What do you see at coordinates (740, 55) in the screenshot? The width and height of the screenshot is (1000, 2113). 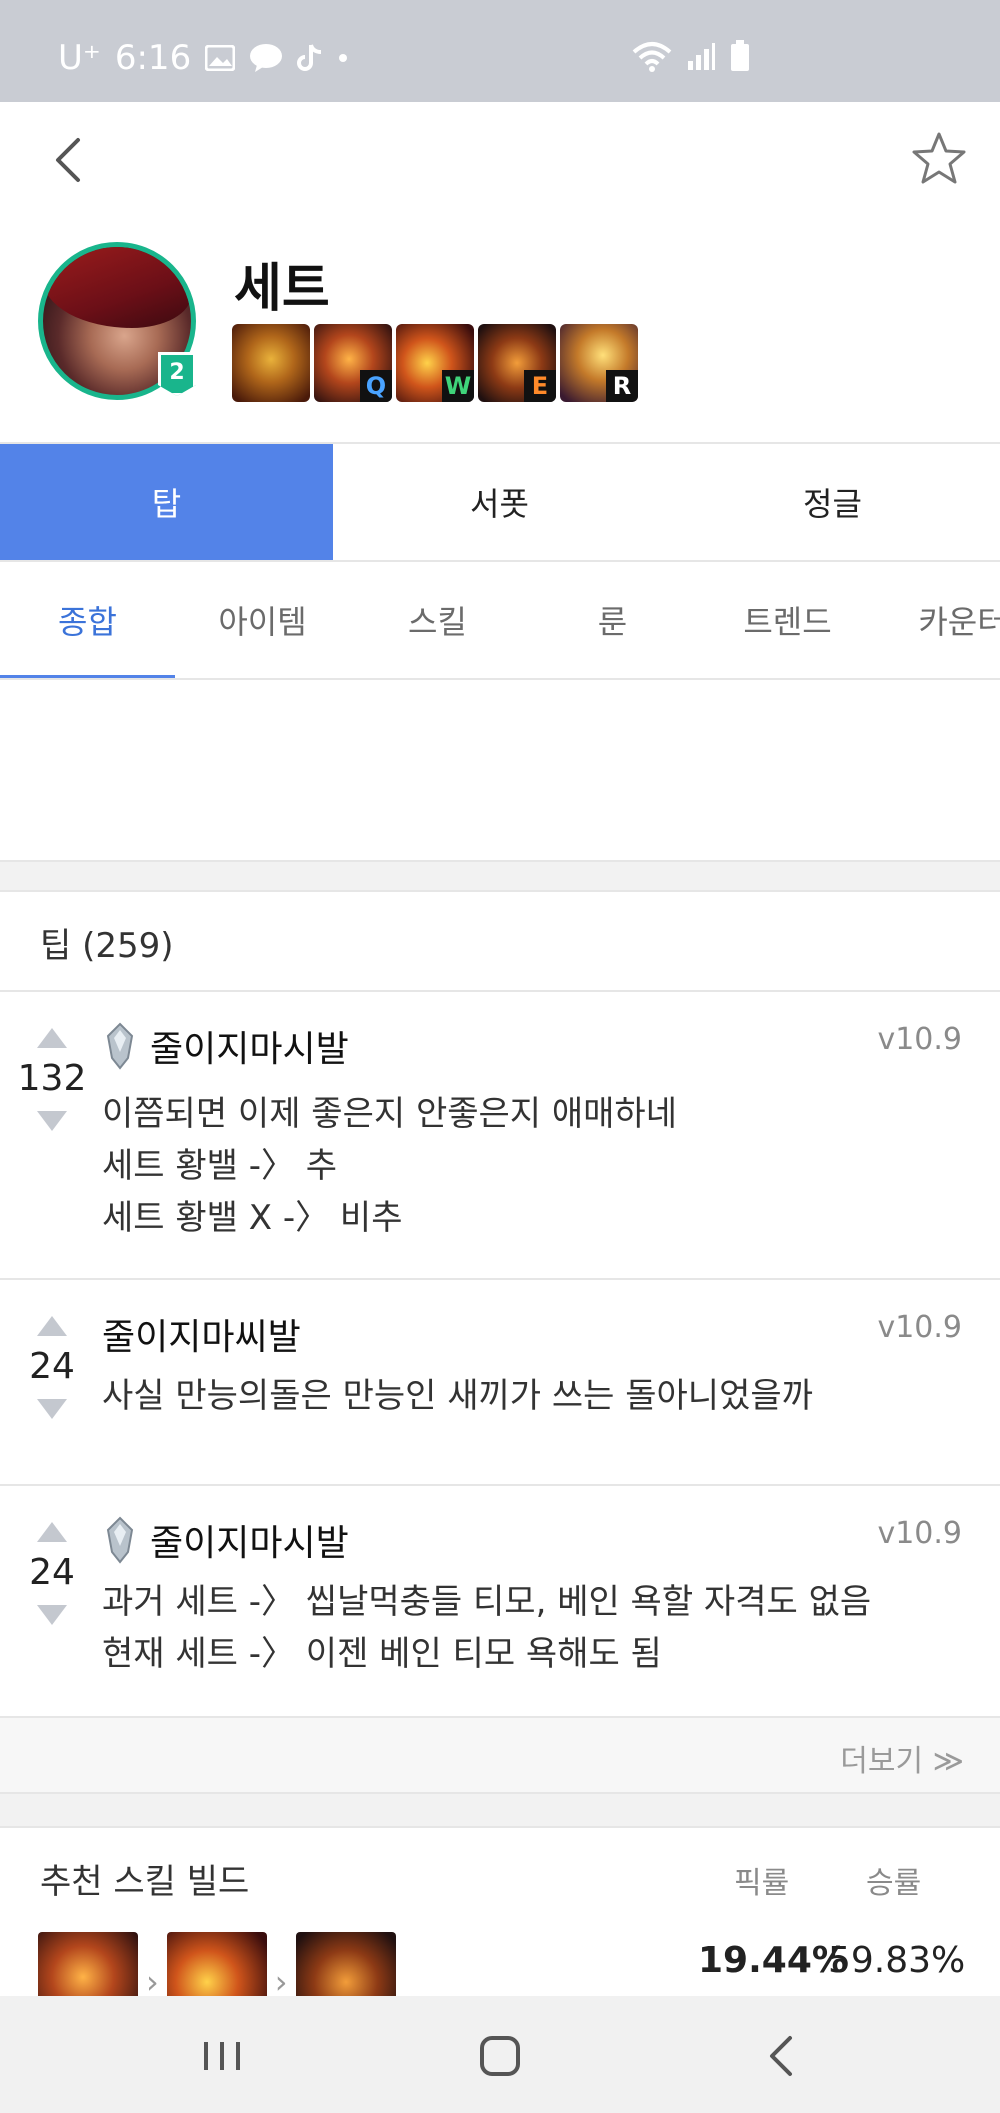 I see `battery-icon` at bounding box center [740, 55].